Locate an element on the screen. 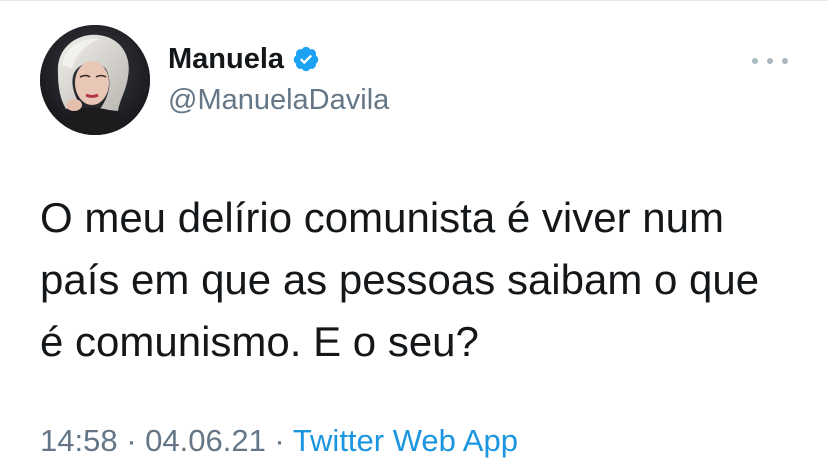 This screenshot has width=828, height=458. name-row: Manuela is located at coordinates (278, 59).